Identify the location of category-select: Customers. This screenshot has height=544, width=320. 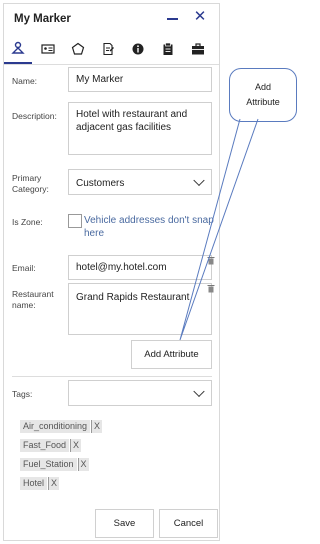
(140, 182).